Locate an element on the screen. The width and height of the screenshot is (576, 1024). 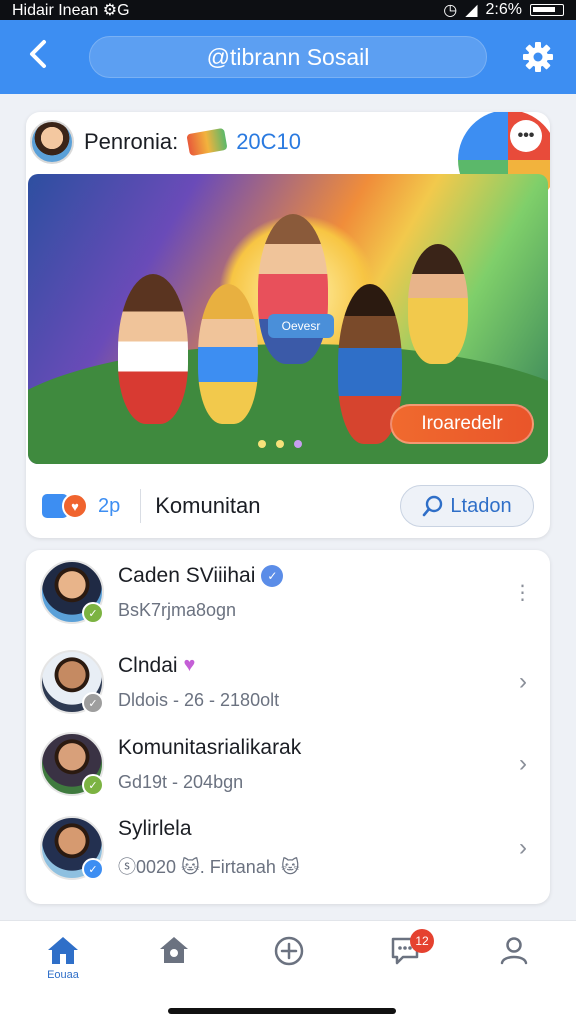
gear-icon is located at coordinates (538, 57).